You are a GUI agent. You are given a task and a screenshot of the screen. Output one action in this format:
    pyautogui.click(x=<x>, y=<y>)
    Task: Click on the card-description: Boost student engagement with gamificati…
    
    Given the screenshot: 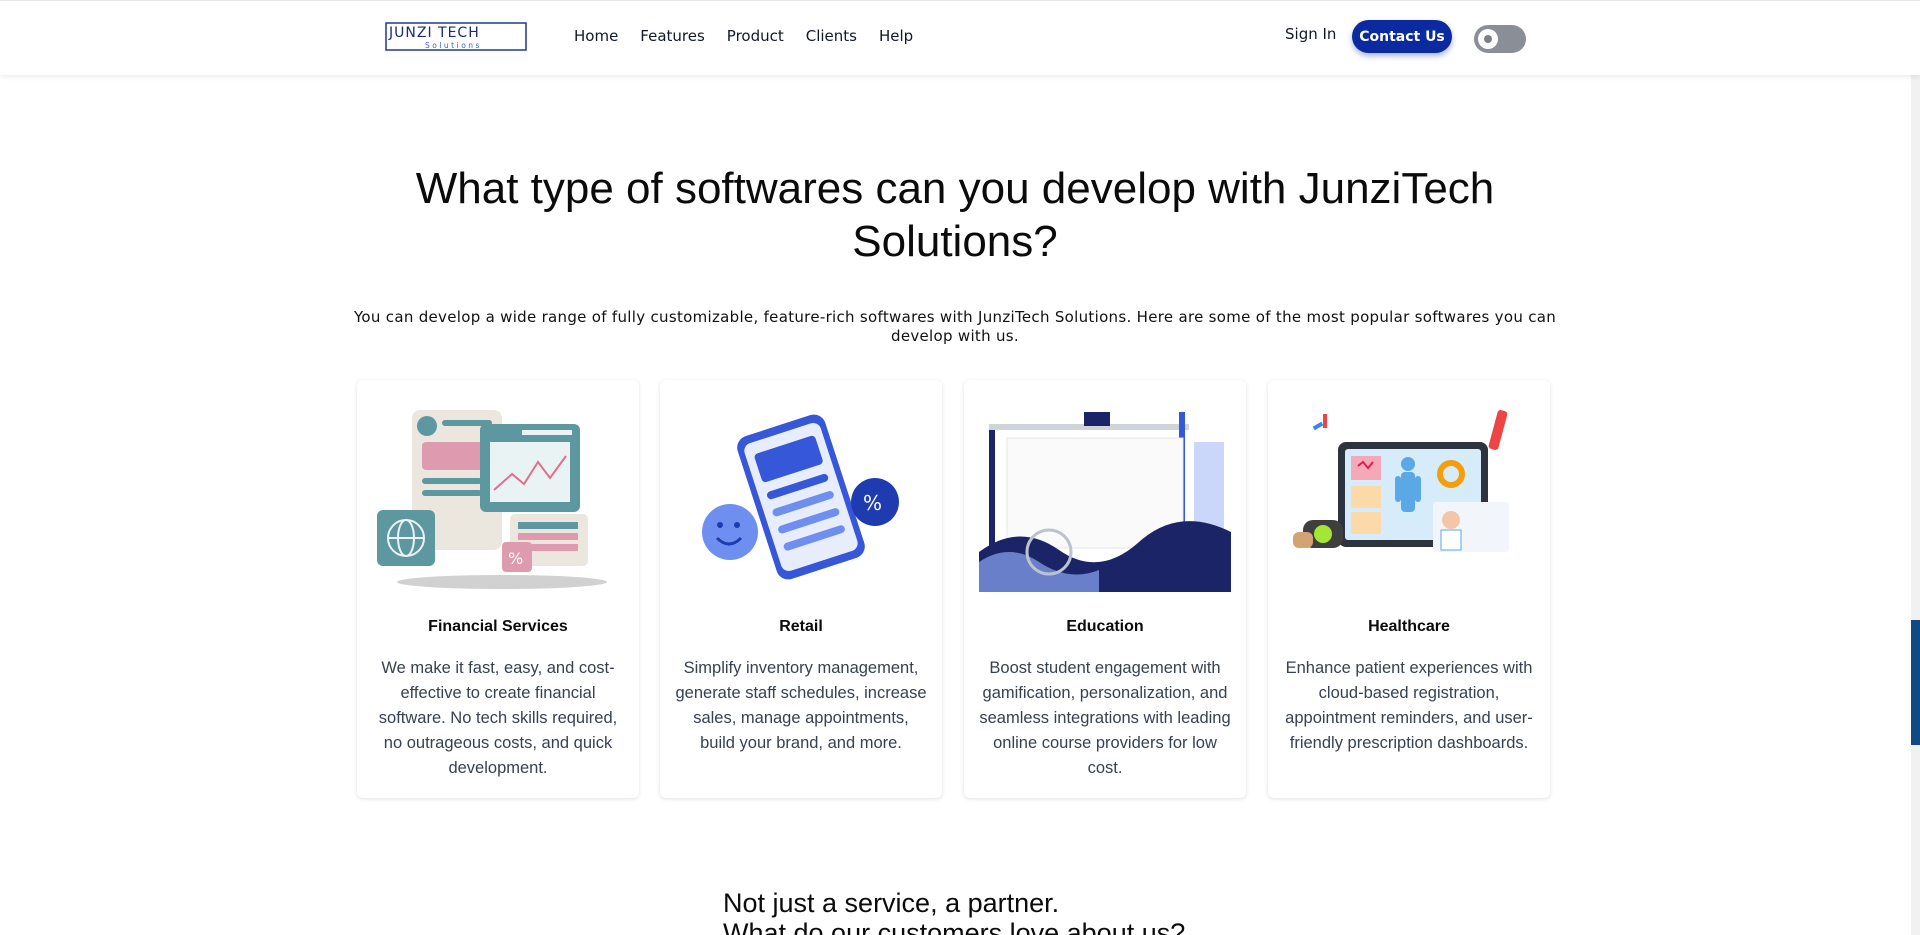 What is the action you would take?
    pyautogui.click(x=1105, y=718)
    